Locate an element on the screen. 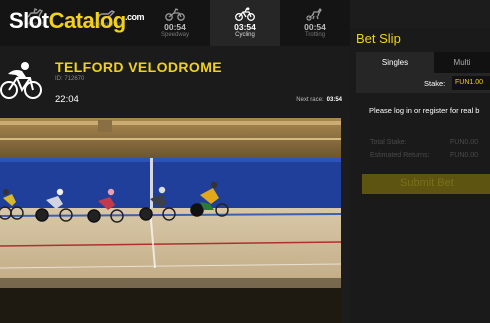 The width and height of the screenshot is (490, 323). nav-item-speedway: 00:54 Speedway is located at coordinates (175, 23).